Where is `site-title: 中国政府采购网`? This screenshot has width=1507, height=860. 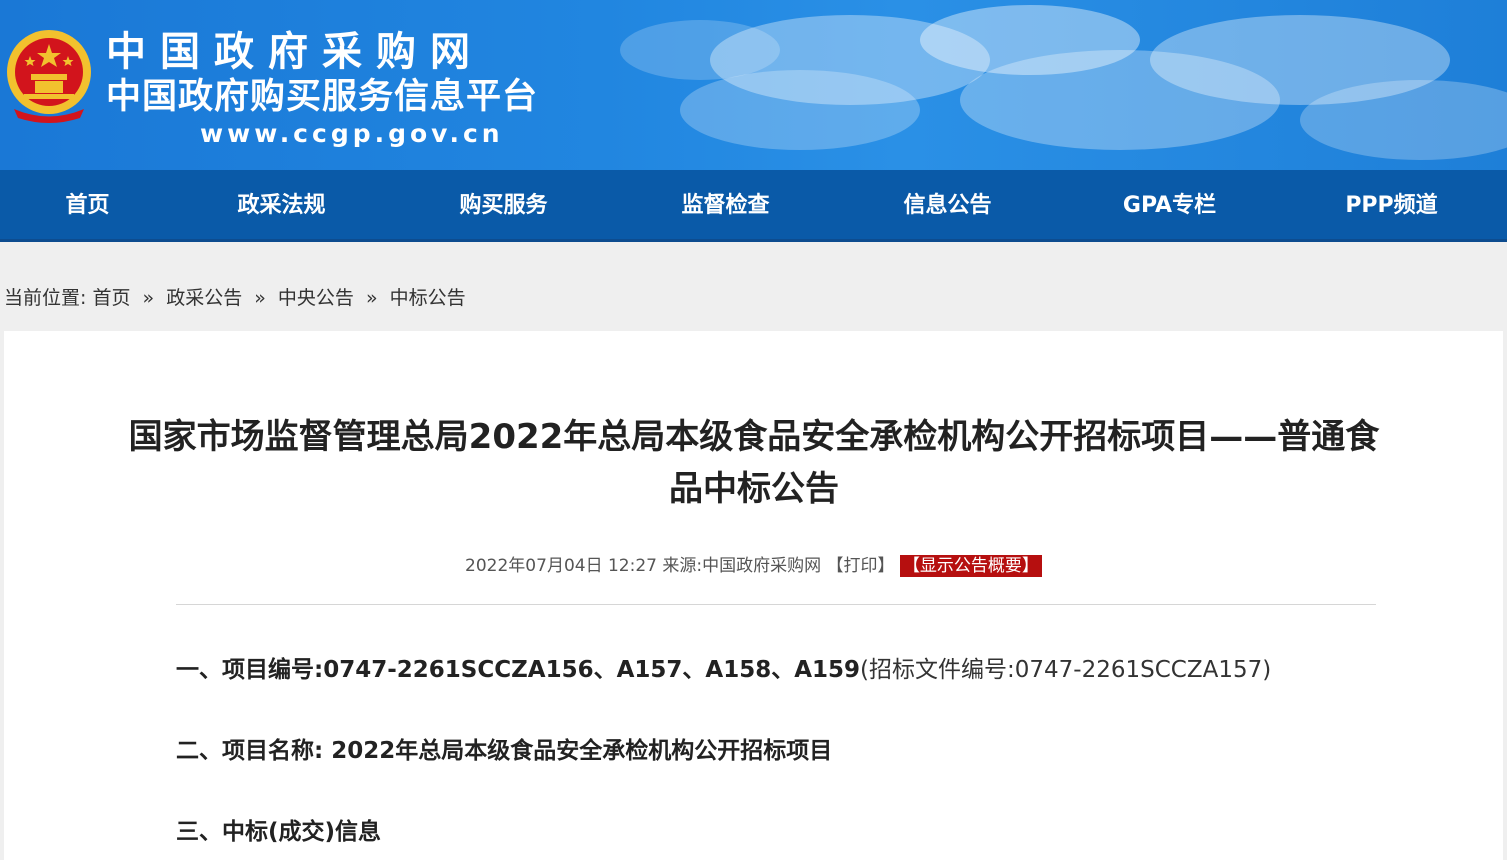 site-title: 中国政府采购网 is located at coordinates (295, 52).